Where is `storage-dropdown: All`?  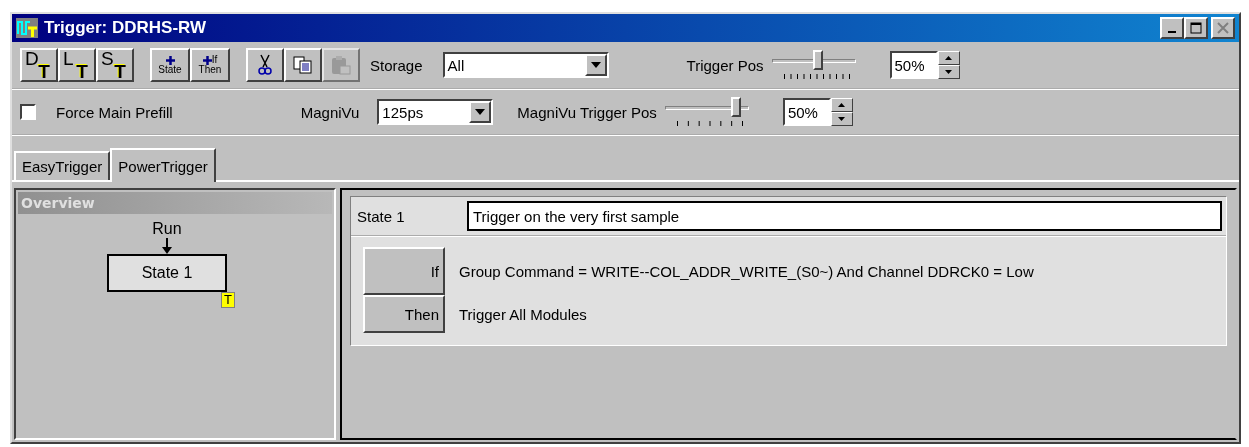 storage-dropdown: All is located at coordinates (525, 65).